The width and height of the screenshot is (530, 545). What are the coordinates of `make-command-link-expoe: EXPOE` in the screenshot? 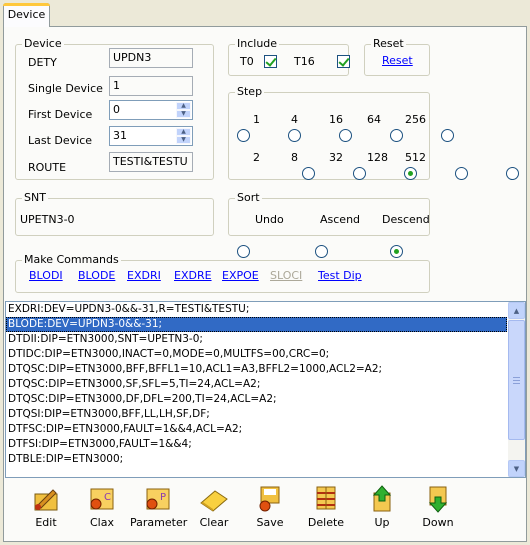 It's located at (240, 276).